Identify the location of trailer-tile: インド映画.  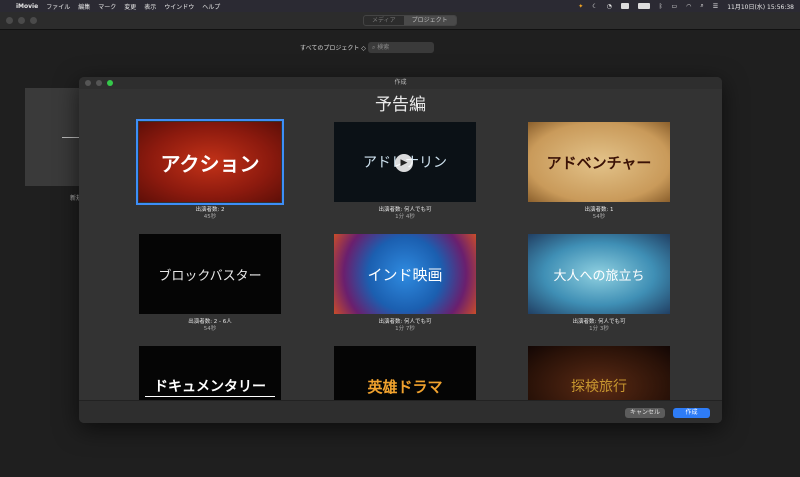
(405, 274).